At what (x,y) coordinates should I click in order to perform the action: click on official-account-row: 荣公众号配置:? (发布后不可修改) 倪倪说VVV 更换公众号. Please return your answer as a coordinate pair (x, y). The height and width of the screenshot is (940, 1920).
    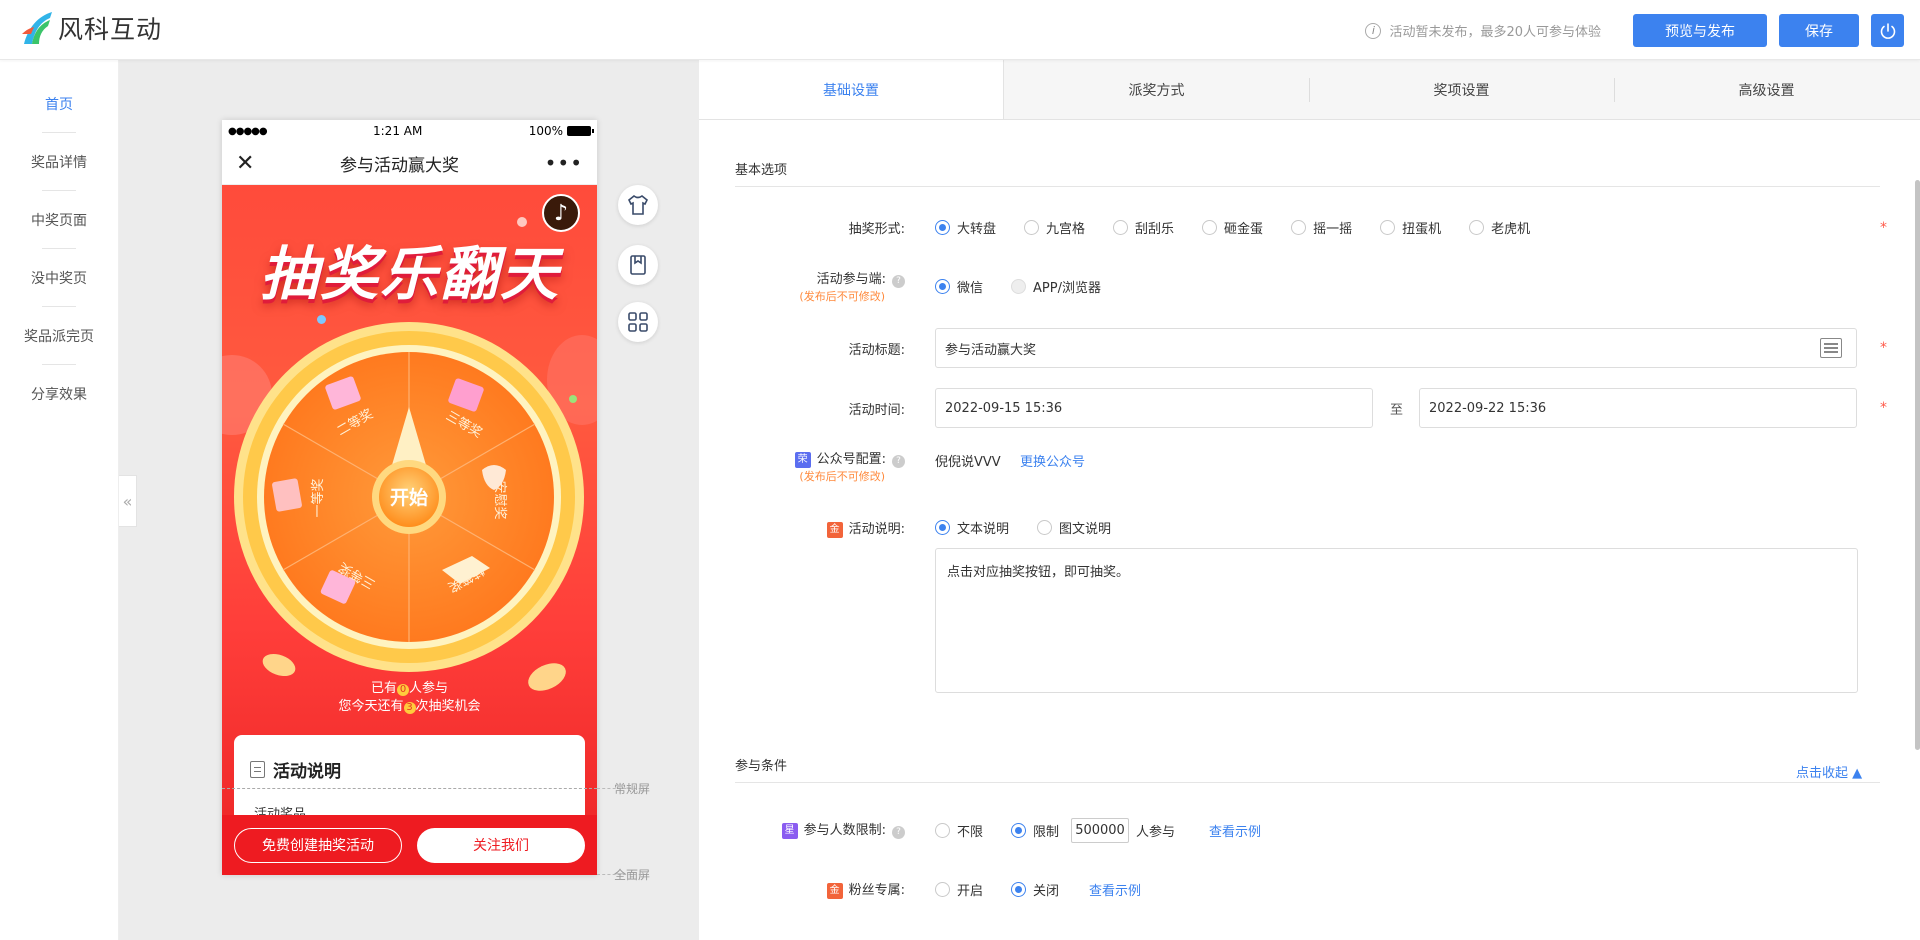
    Looking at the image, I should click on (1310, 468).